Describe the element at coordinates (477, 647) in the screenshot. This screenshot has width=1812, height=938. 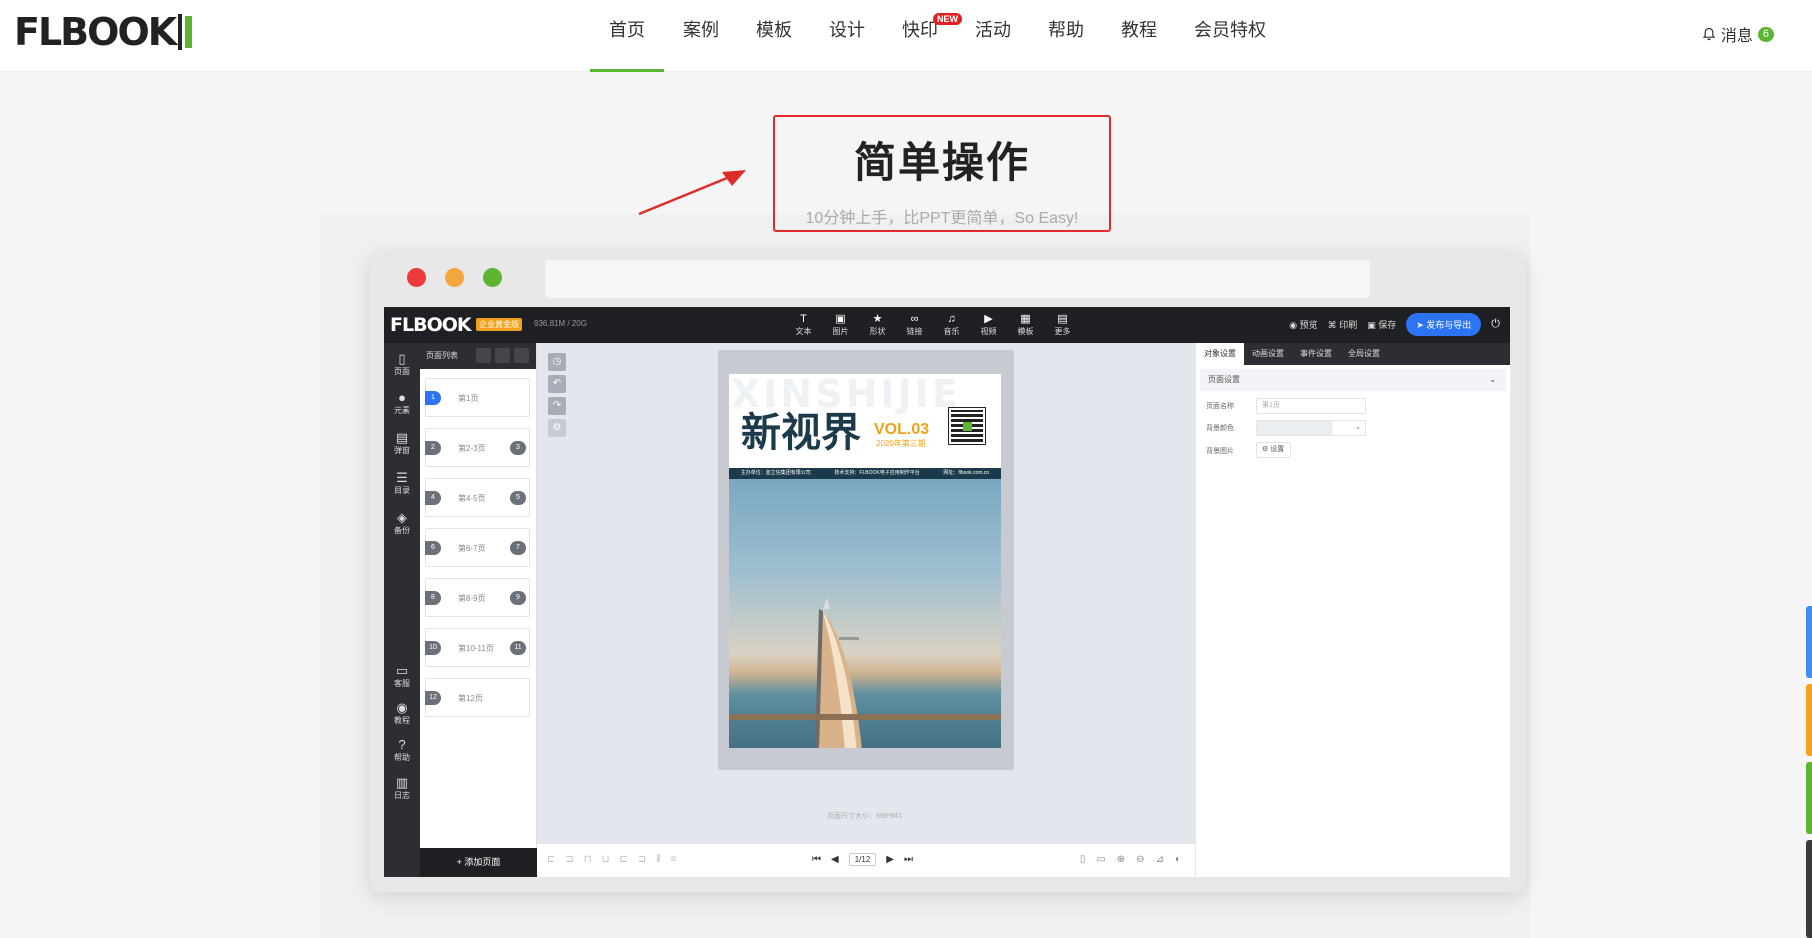
I see `page-list-item: 10 第10-11页 11` at that location.